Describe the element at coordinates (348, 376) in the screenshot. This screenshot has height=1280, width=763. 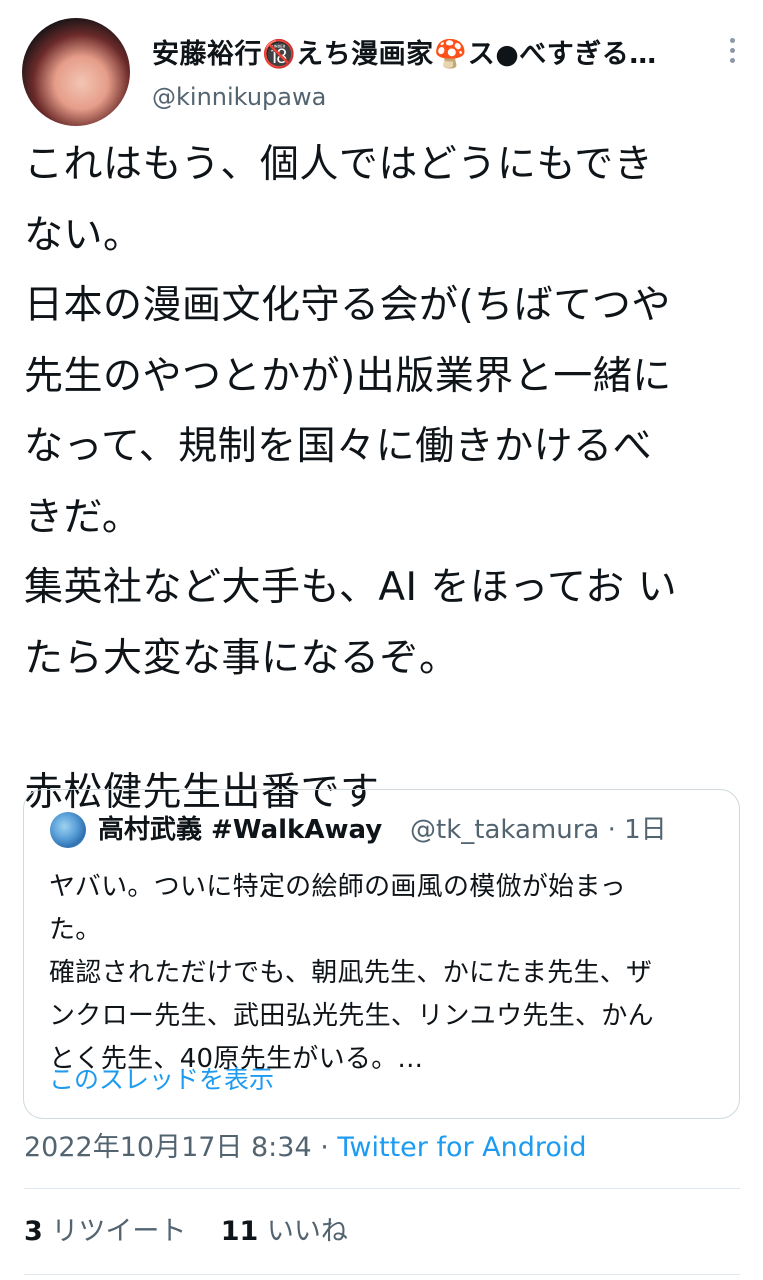
I see `tweet-text-line: 先生のやつとかが)出版業界と一緒に` at that location.